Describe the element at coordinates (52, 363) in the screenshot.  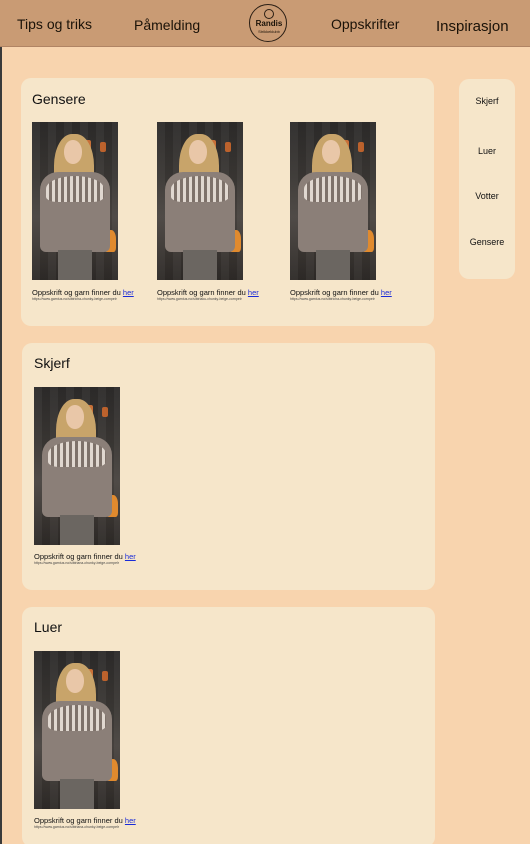
I see `section-title: Skjerf` at that location.